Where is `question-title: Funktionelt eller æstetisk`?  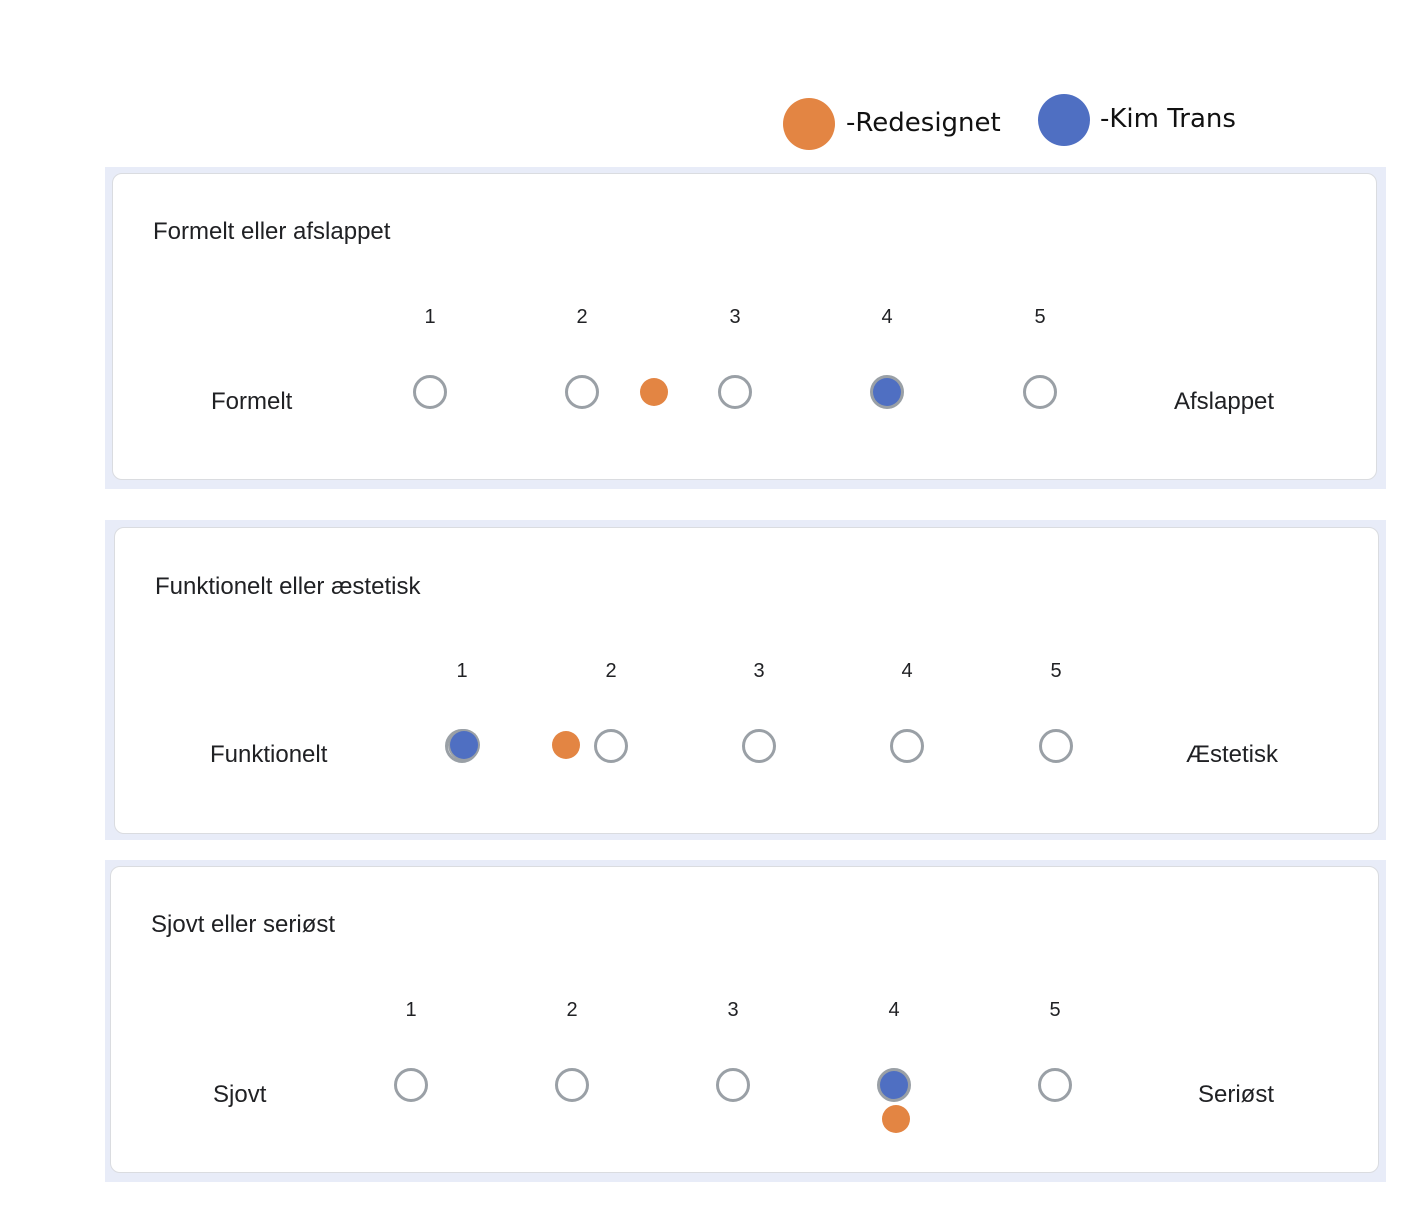 question-title: Funktionelt eller æstetisk is located at coordinates (288, 586).